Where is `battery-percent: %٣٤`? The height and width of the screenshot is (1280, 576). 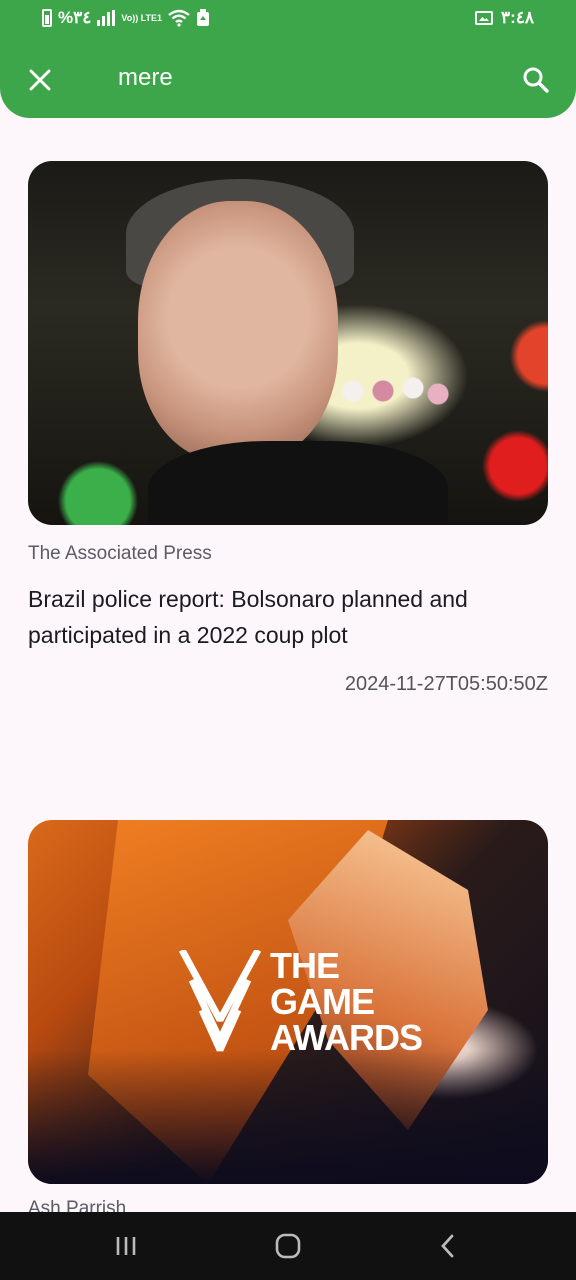
battery-percent: %٣٤ is located at coordinates (75, 17).